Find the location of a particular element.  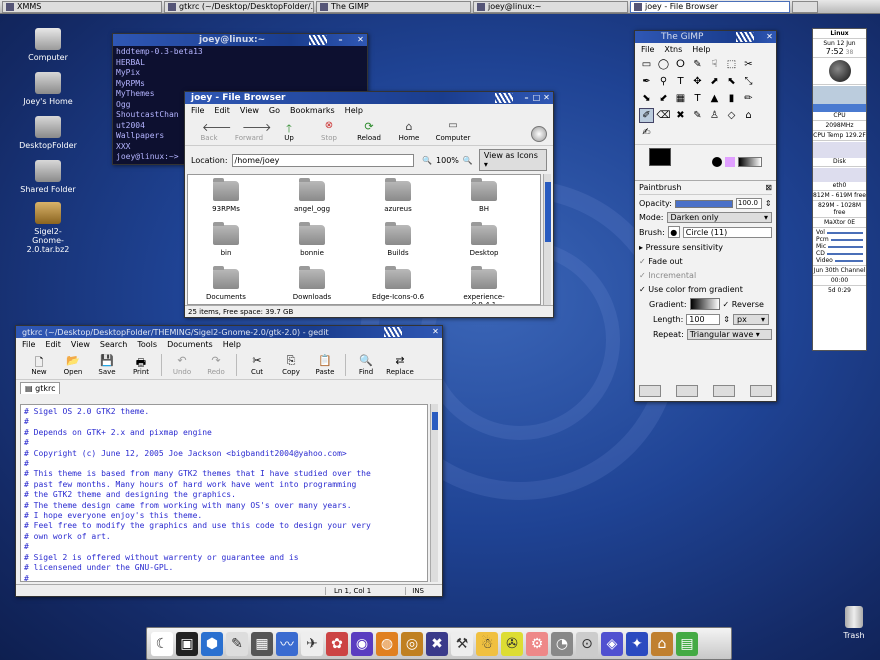

repeat-dropdown: Triangular wave ▾ is located at coordinates (729, 334).